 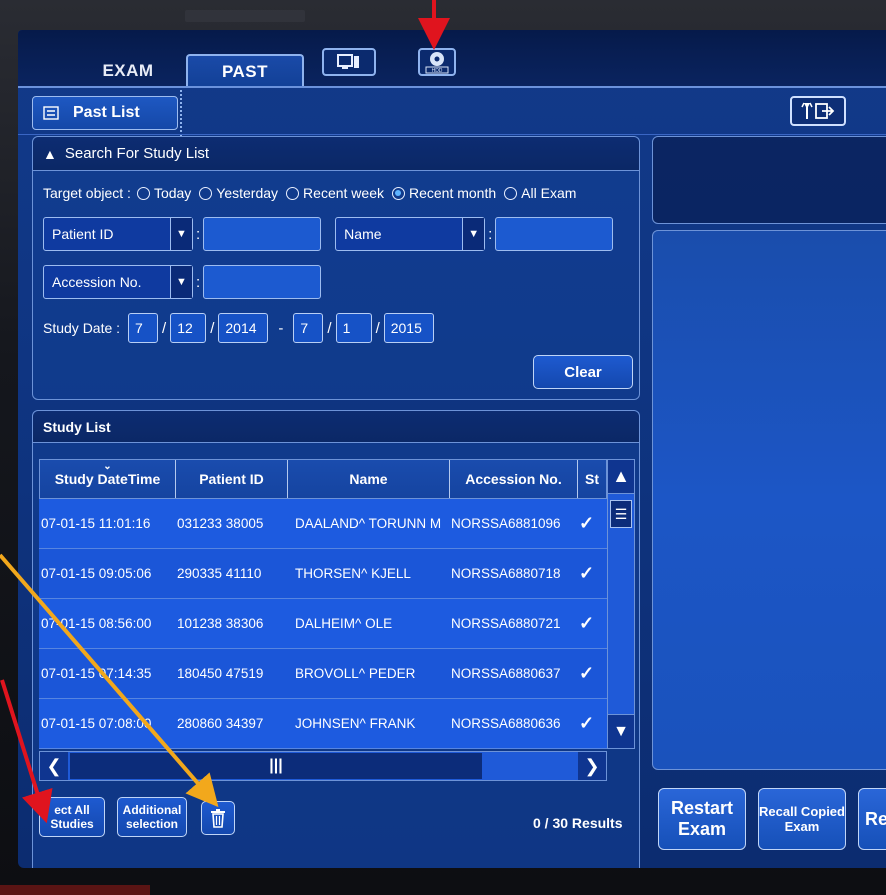 What do you see at coordinates (188, 328) in the screenshot?
I see `date-from-day: 12` at bounding box center [188, 328].